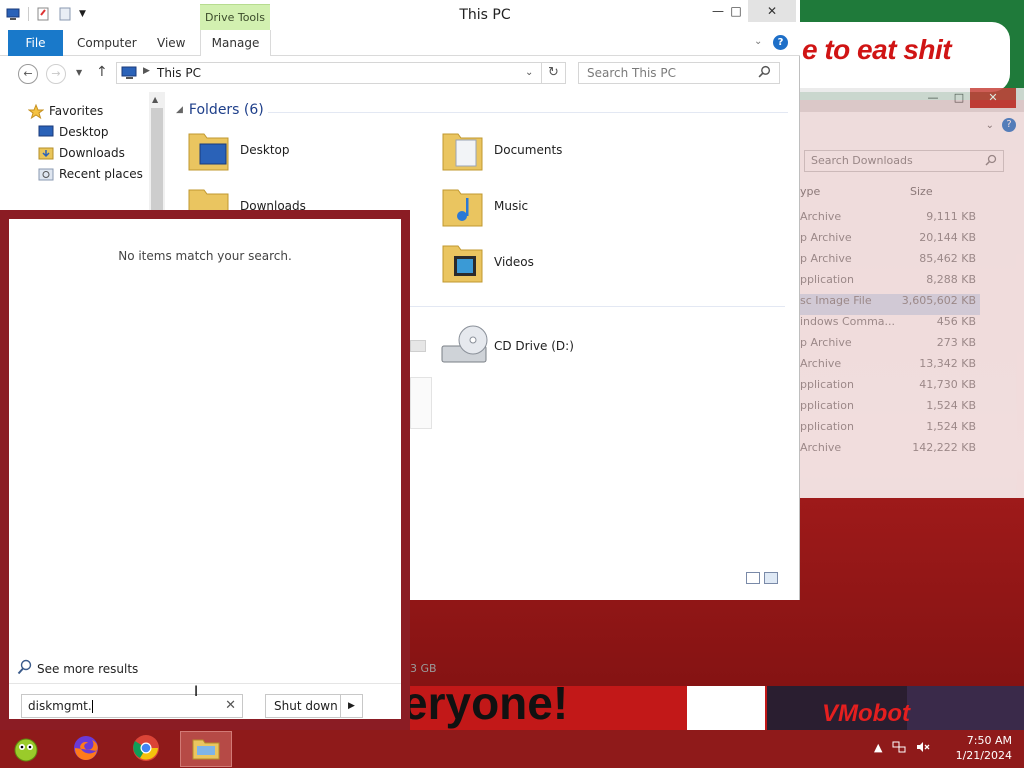 This screenshot has height=768, width=1024. I want to click on file-size: 142,222 KB, so click(944, 447).